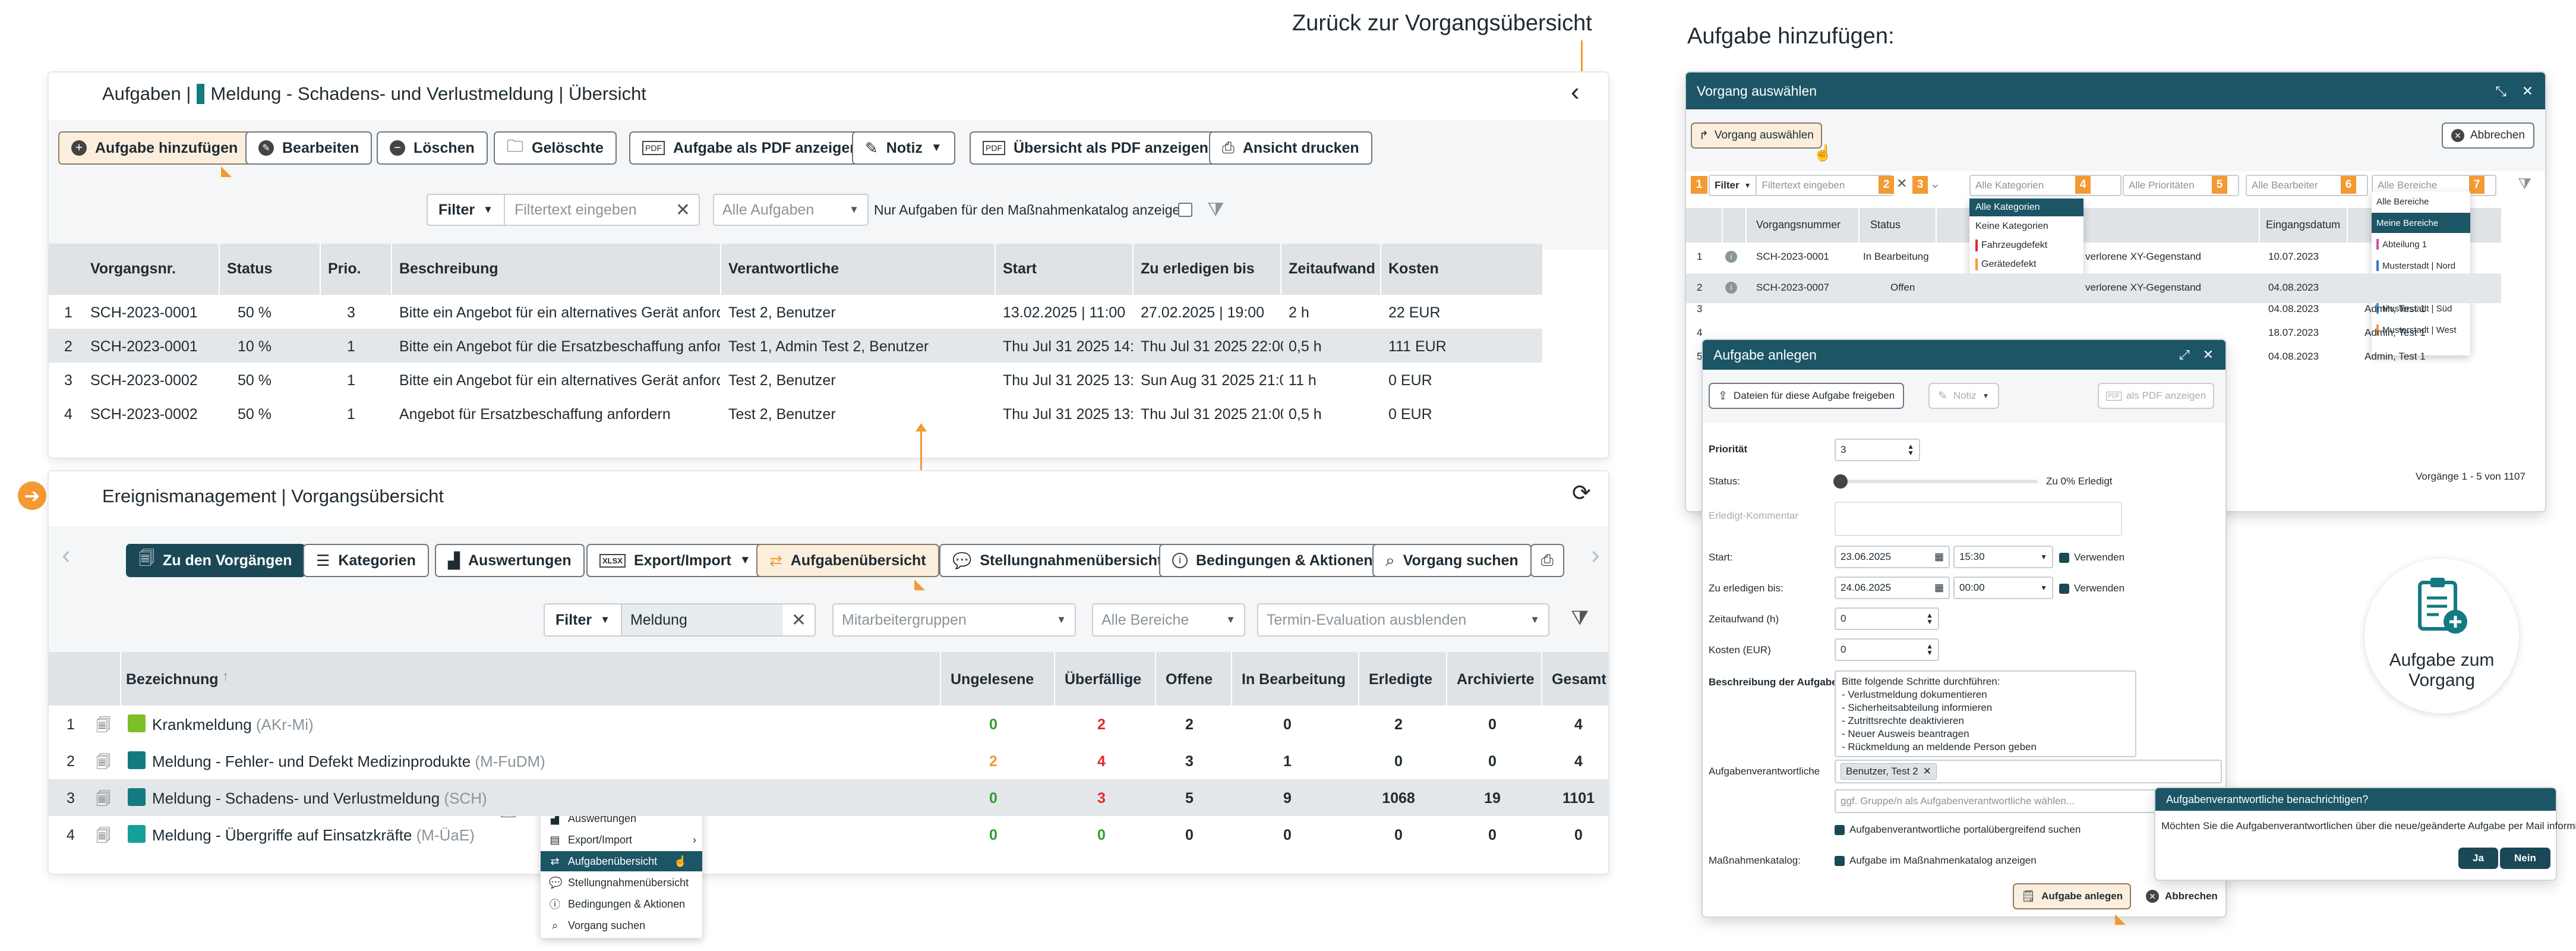 The image size is (2576, 951). Describe the element at coordinates (1398, 724) in the screenshot. I see `count-done: 2` at that location.